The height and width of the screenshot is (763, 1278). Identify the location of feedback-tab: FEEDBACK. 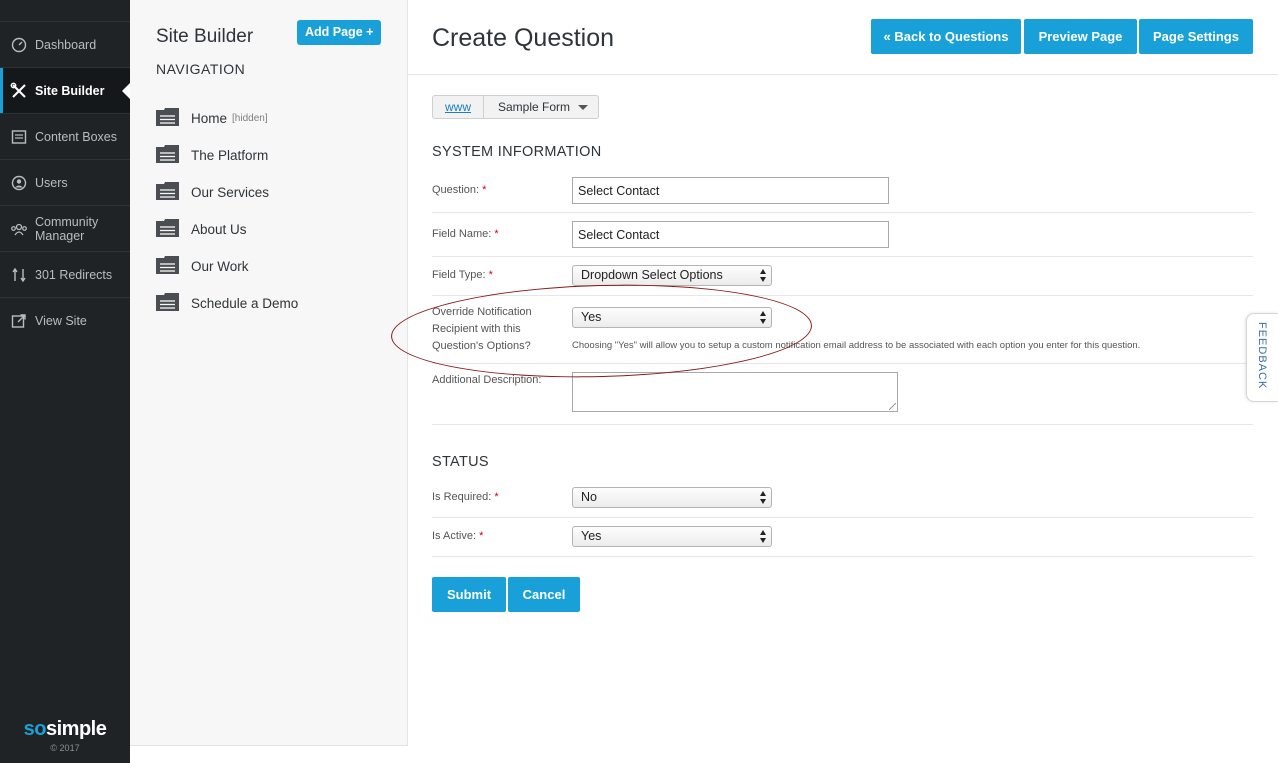
(1262, 357).